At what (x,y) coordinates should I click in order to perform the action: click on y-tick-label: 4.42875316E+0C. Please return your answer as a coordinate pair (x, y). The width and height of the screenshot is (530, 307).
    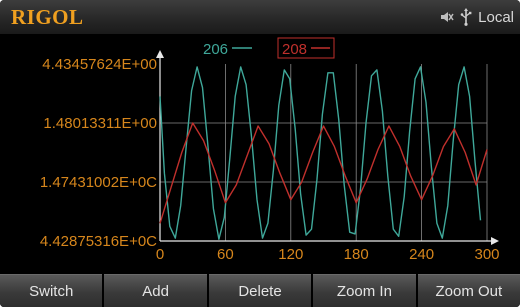
    Looking at the image, I should click on (98, 241).